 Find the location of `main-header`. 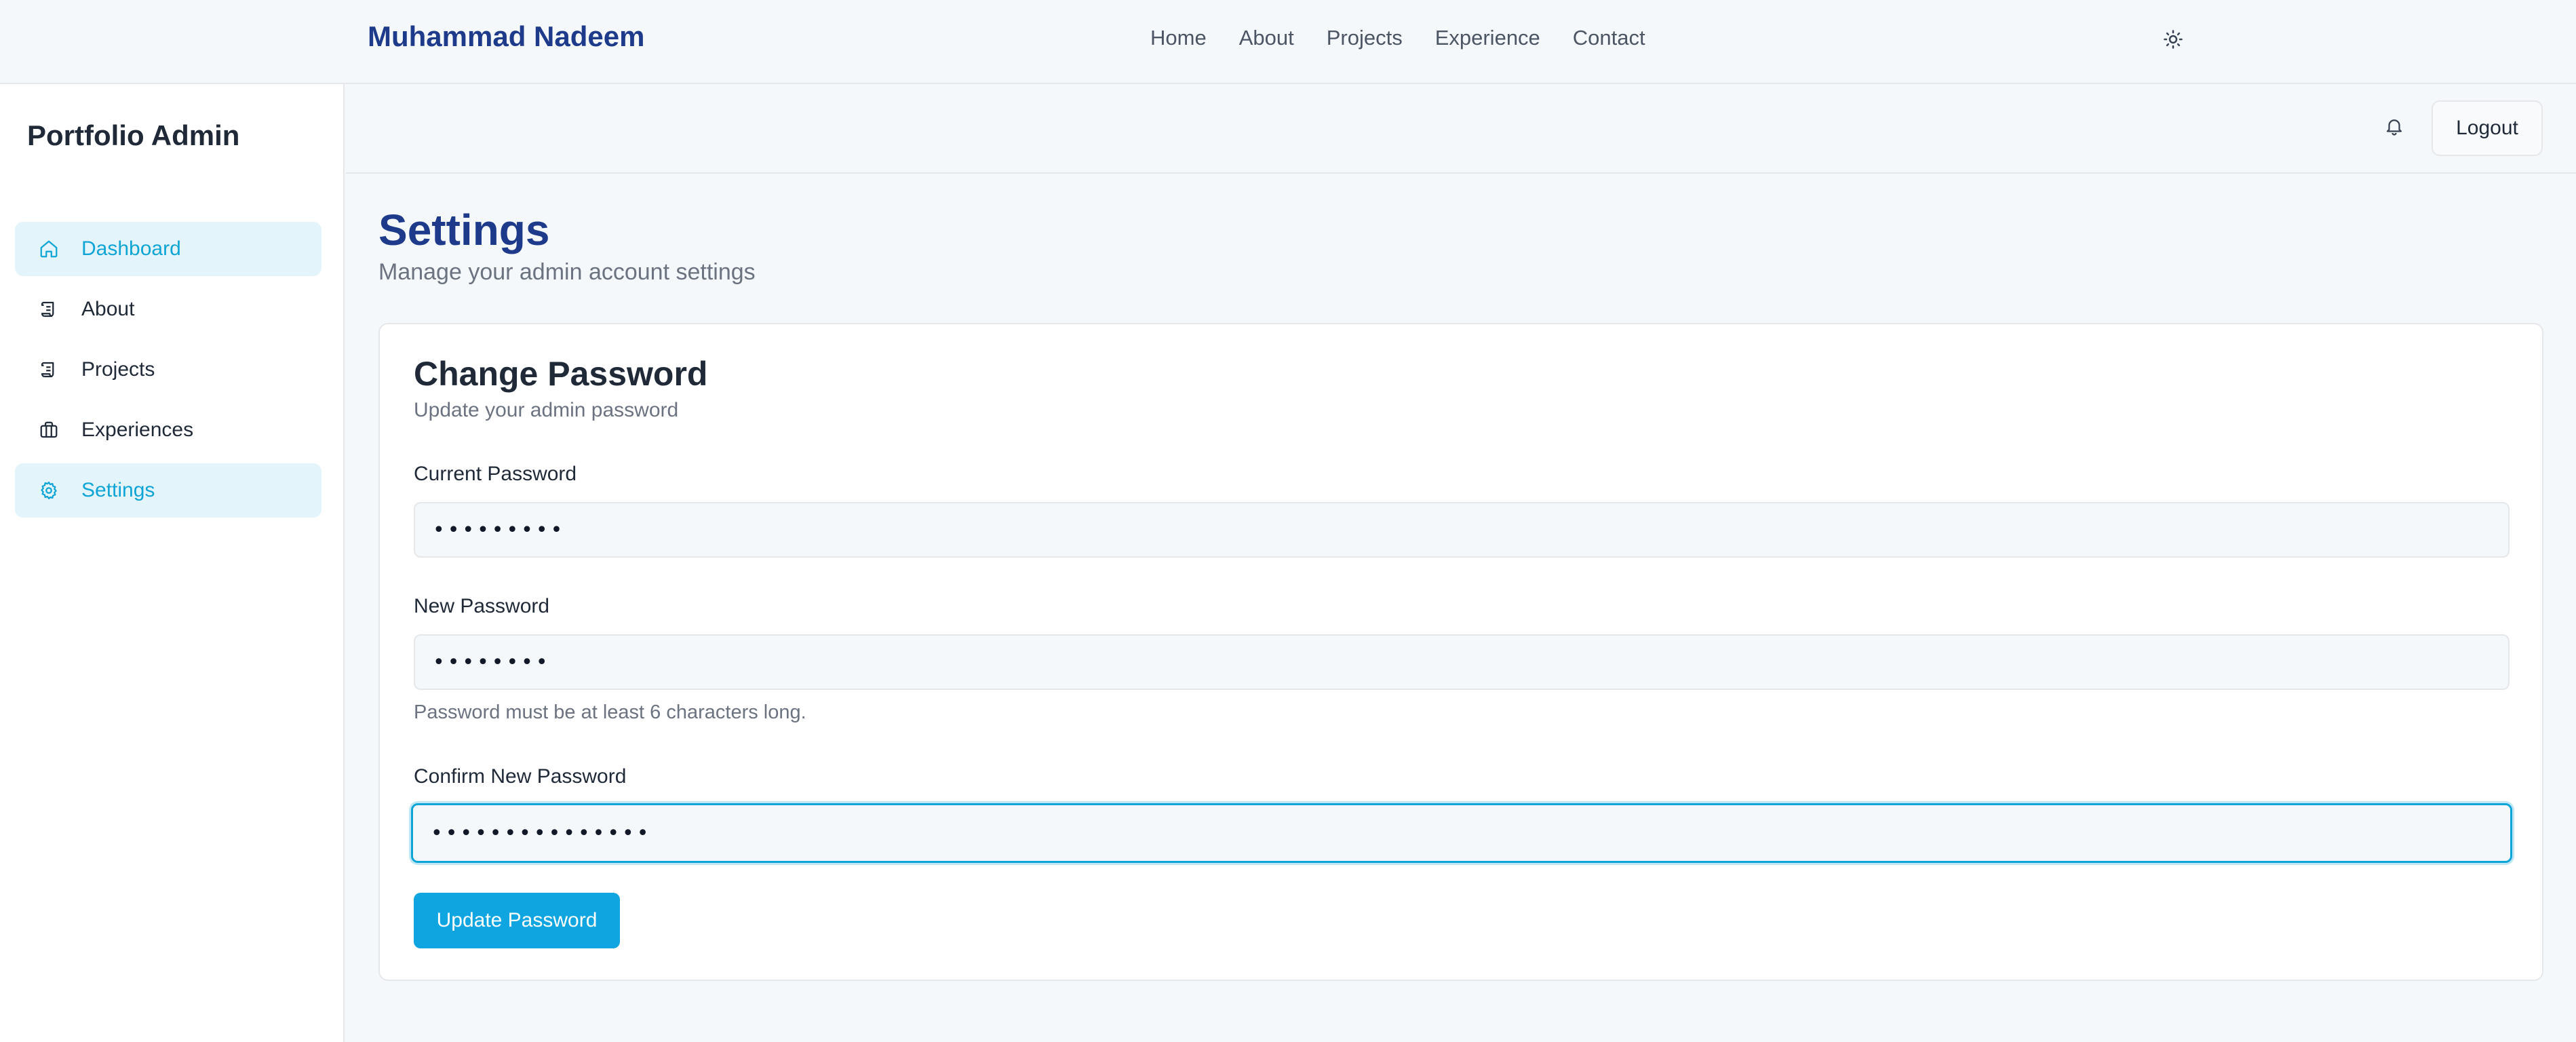

main-header is located at coordinates (1461, 129).